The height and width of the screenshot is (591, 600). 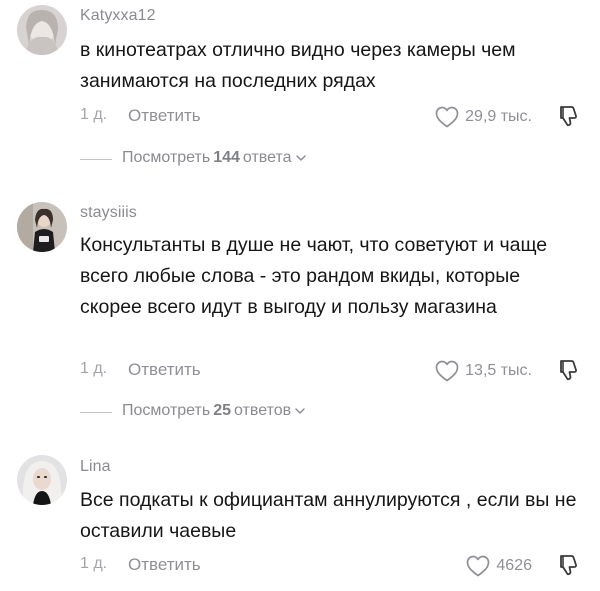 What do you see at coordinates (226, 157) in the screenshot?
I see `reply-count: 144` at bounding box center [226, 157].